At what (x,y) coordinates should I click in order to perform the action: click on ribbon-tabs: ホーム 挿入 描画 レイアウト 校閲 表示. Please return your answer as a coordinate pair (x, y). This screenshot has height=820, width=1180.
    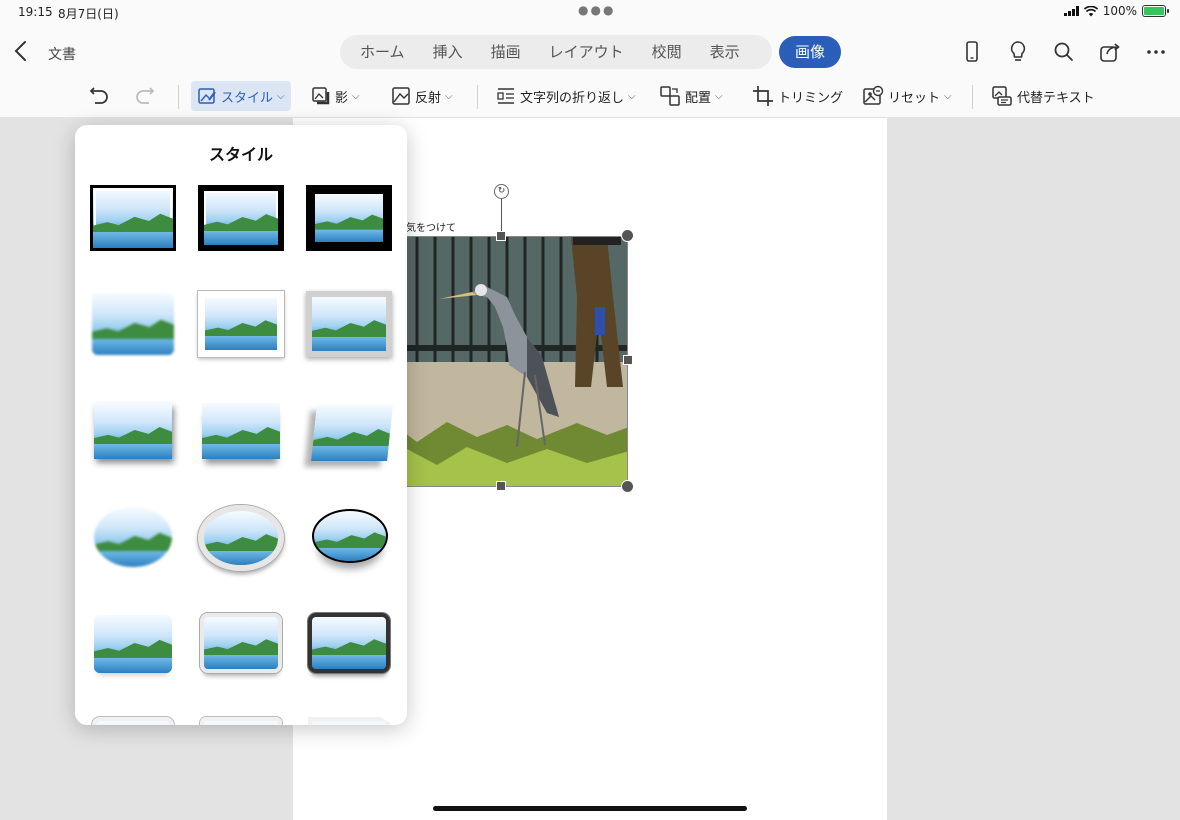
    Looking at the image, I should click on (556, 52).